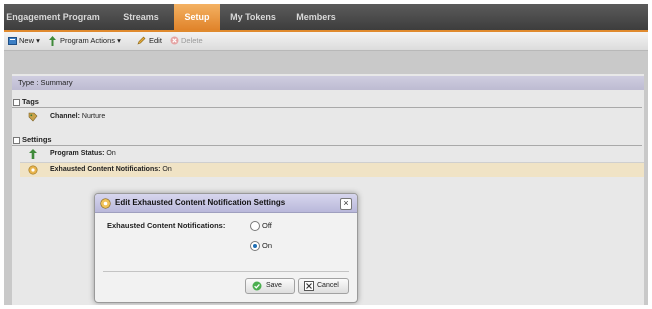 The width and height of the screenshot is (652, 309). I want to click on edit-icon, so click(141, 40).